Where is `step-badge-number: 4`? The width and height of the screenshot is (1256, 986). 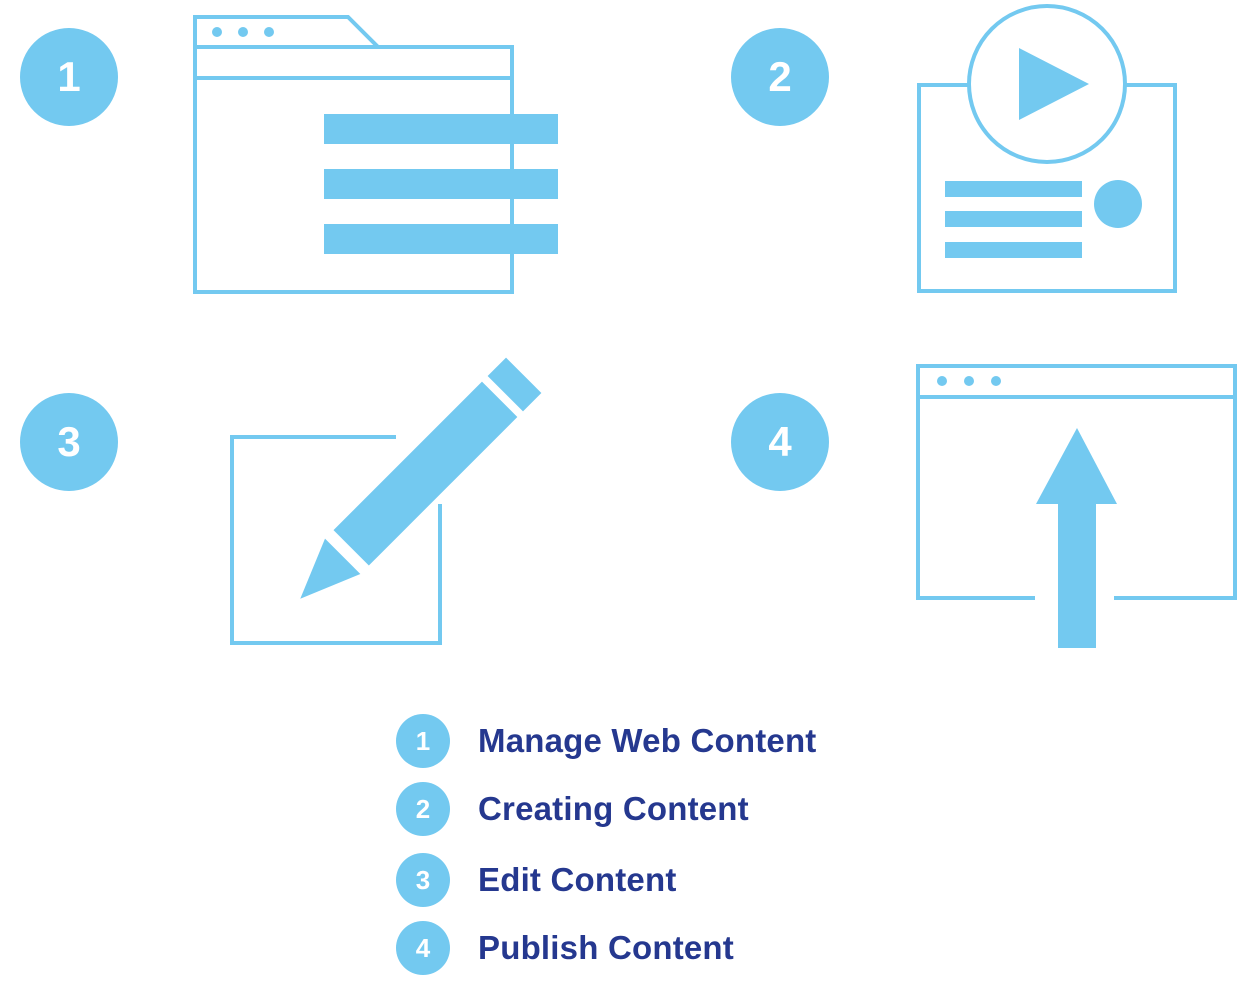
step-badge-number: 4 is located at coordinates (780, 441).